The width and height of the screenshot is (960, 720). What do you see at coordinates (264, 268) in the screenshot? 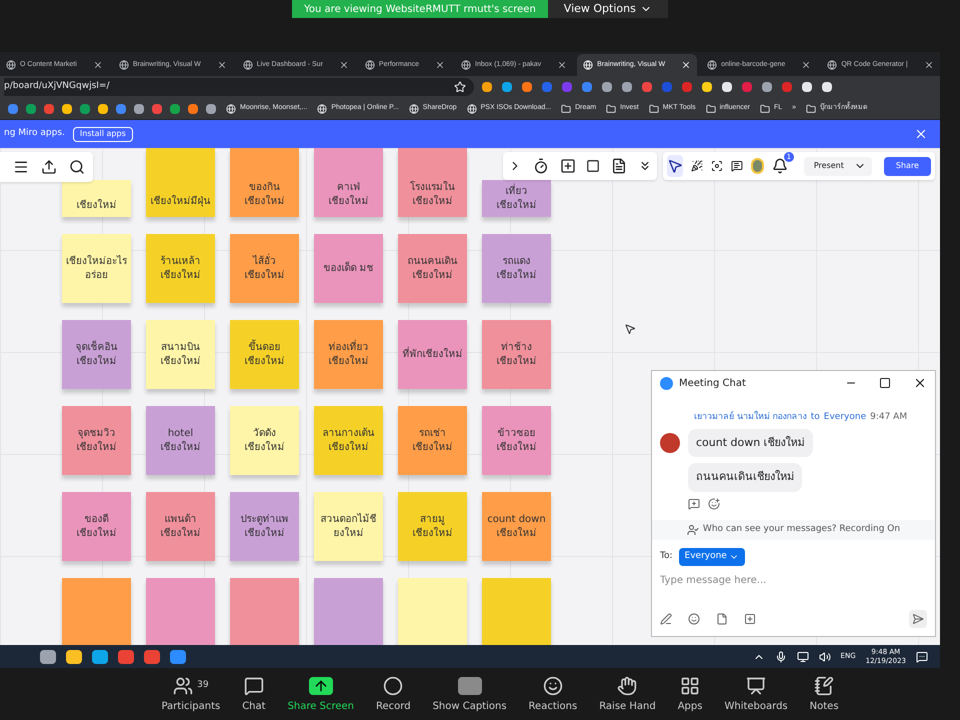
I see `sticky-note: ไส้อั่วเชียงใหม่` at bounding box center [264, 268].